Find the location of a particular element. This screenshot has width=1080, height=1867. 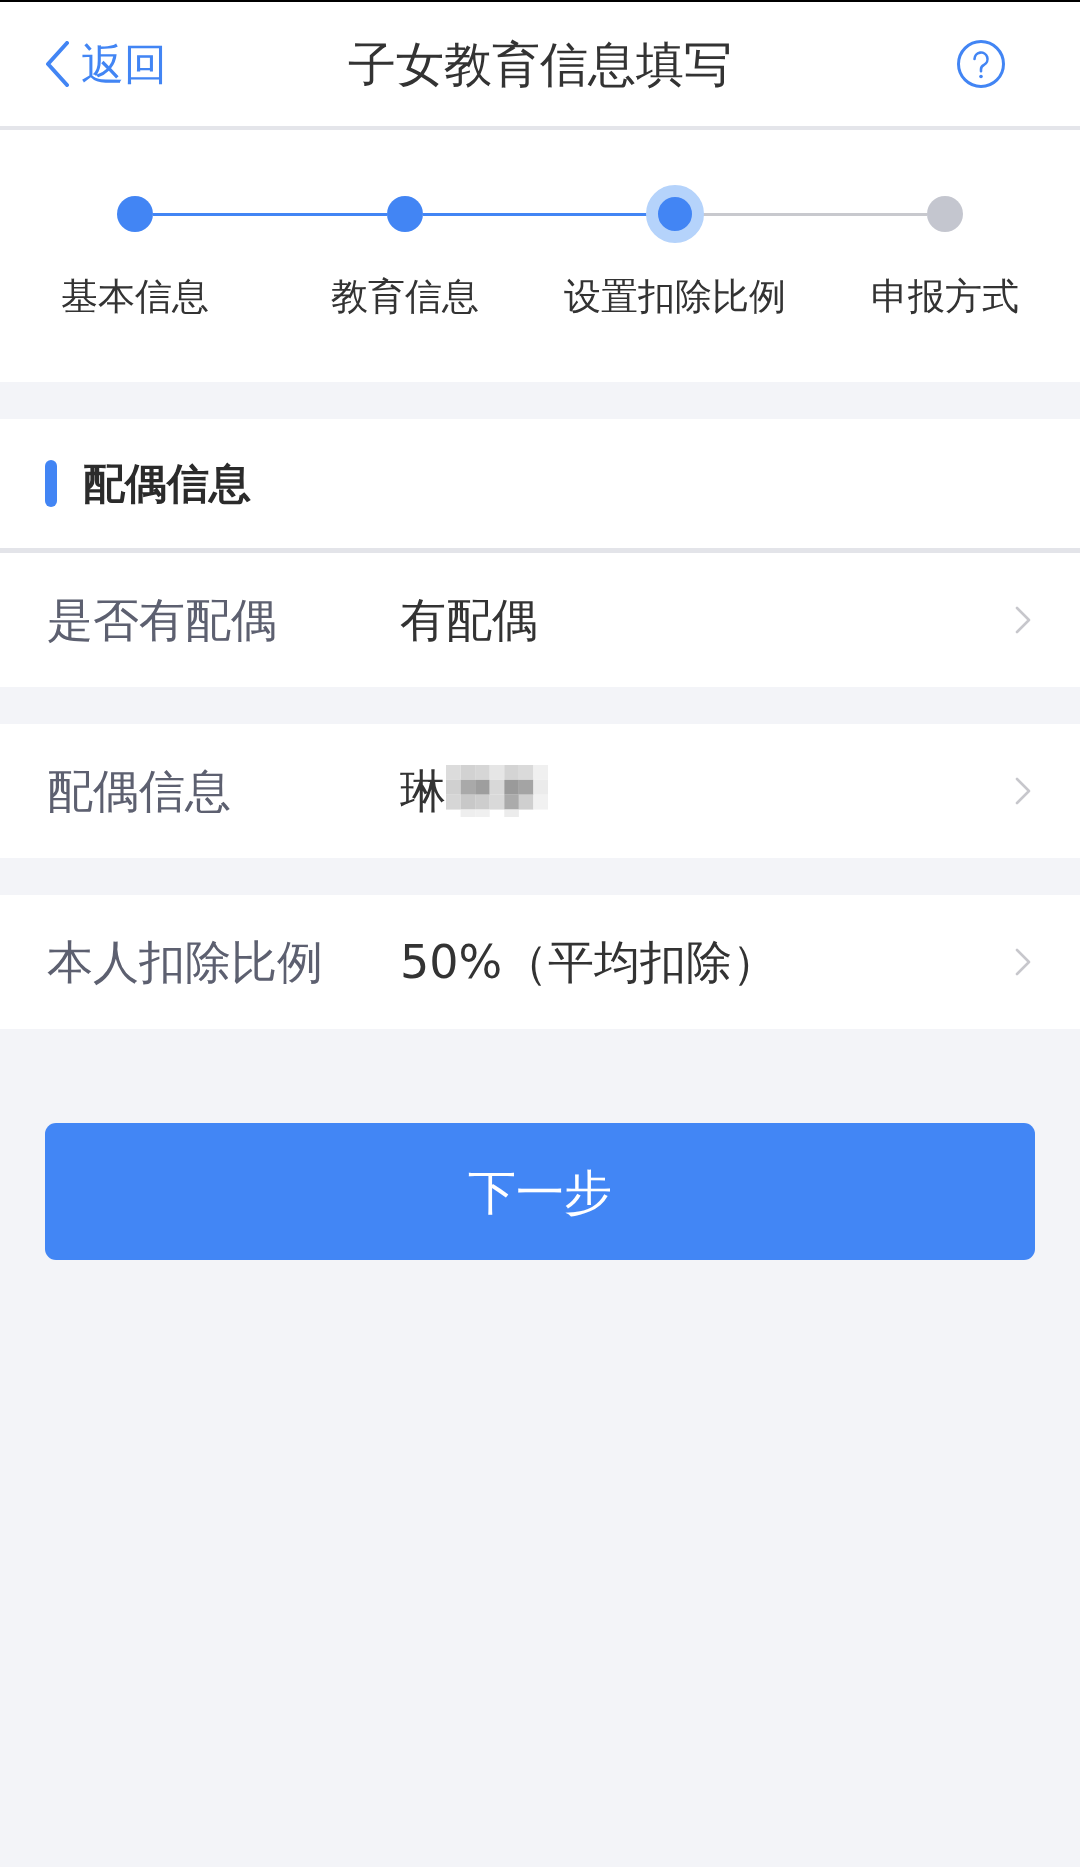

section-title: 配偶信息 is located at coordinates (167, 483).